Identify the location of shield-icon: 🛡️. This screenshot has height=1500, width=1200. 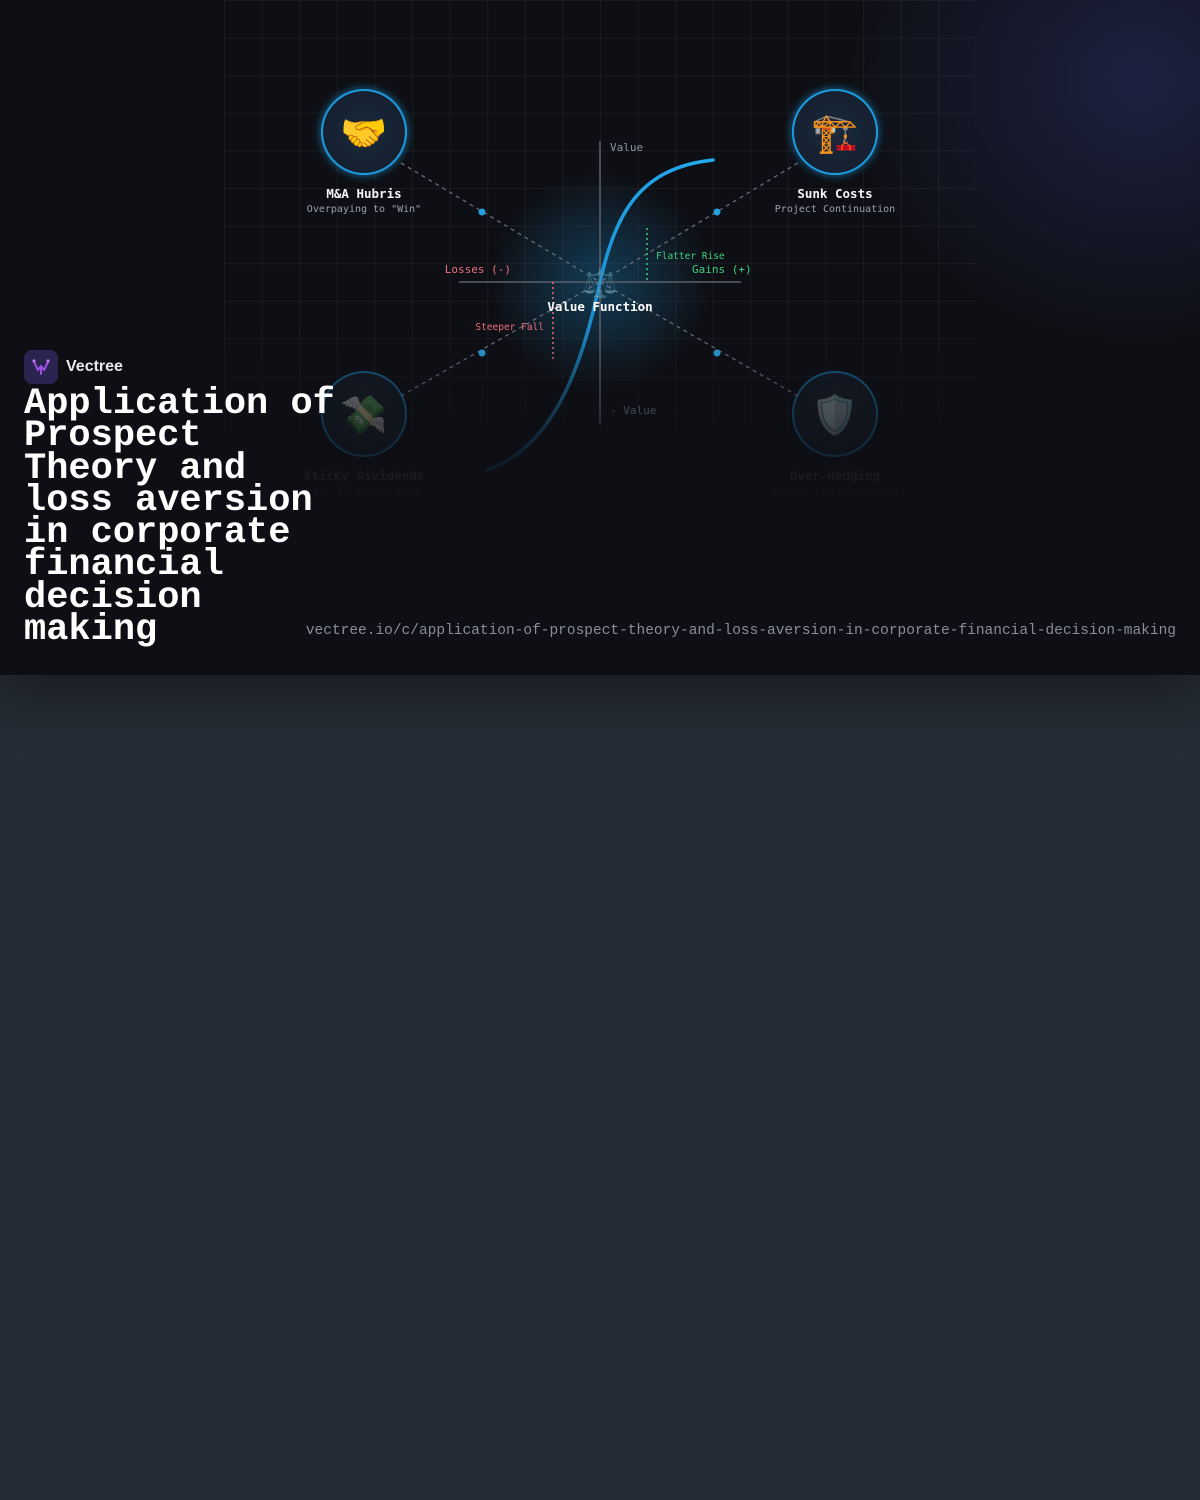
(834, 415).